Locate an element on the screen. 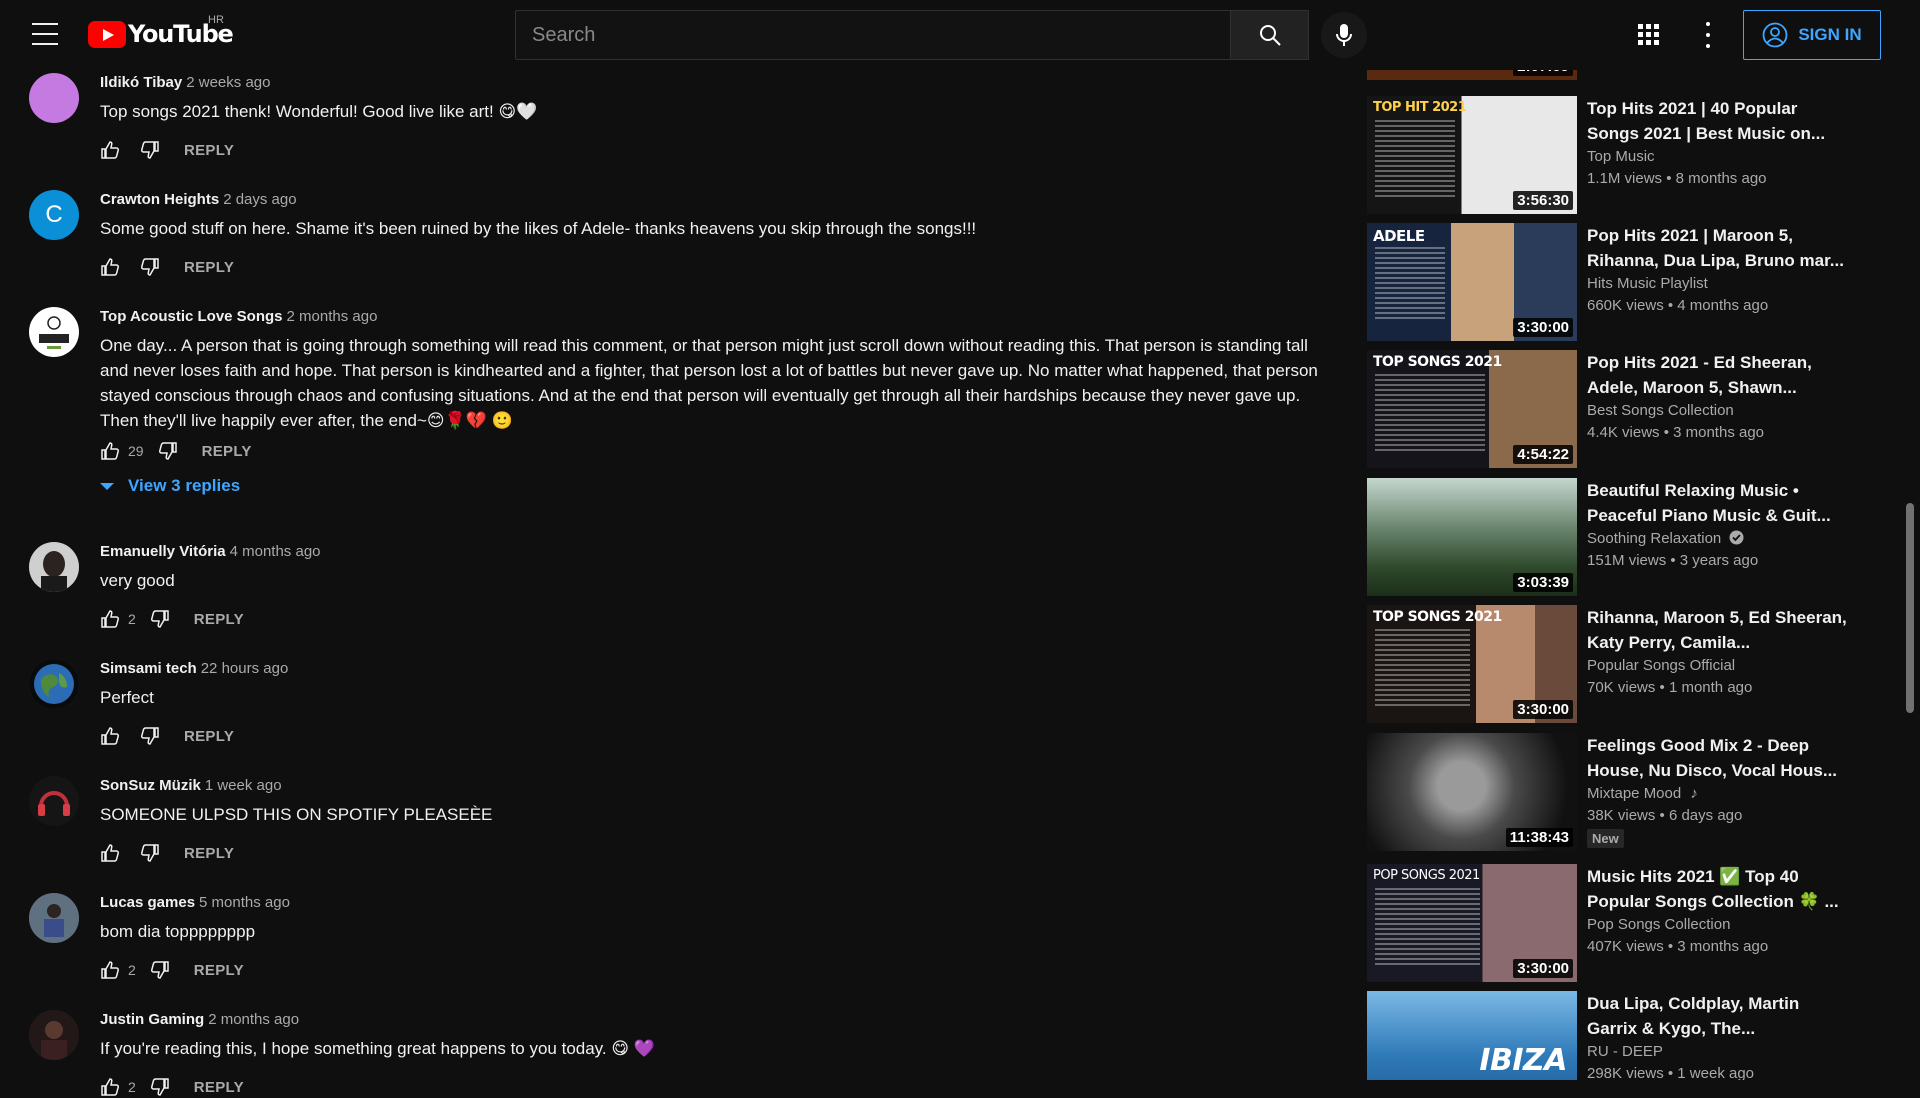  comment-time: 22 hours ago is located at coordinates (245, 668).